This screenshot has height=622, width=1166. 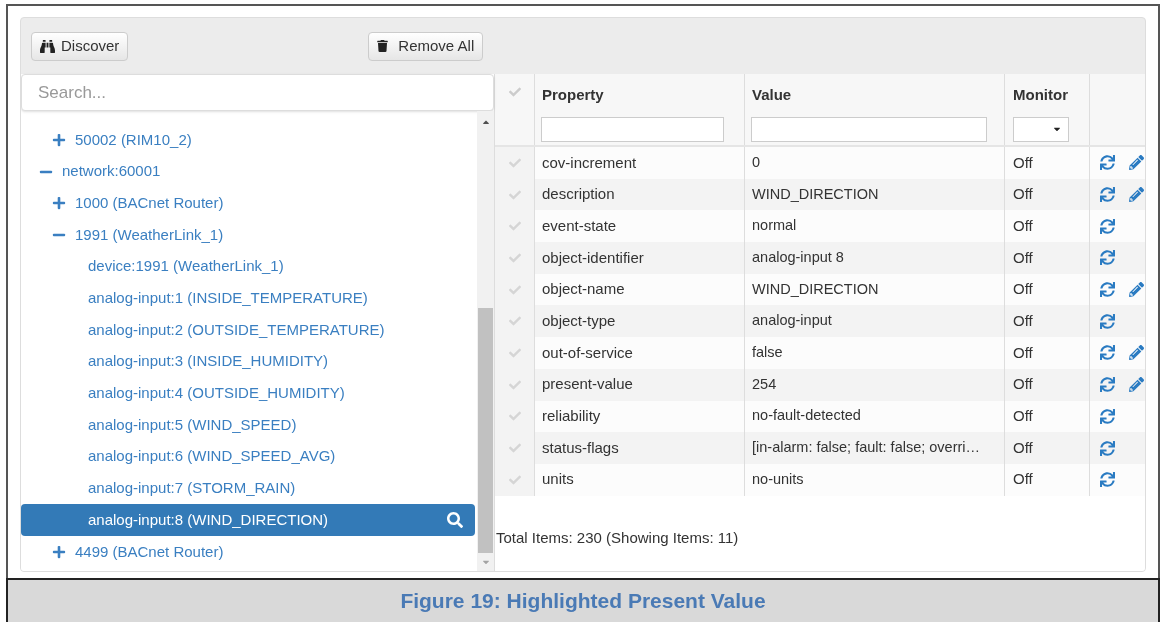 I want to click on table-cell-text: object-identifier, so click(x=593, y=257).